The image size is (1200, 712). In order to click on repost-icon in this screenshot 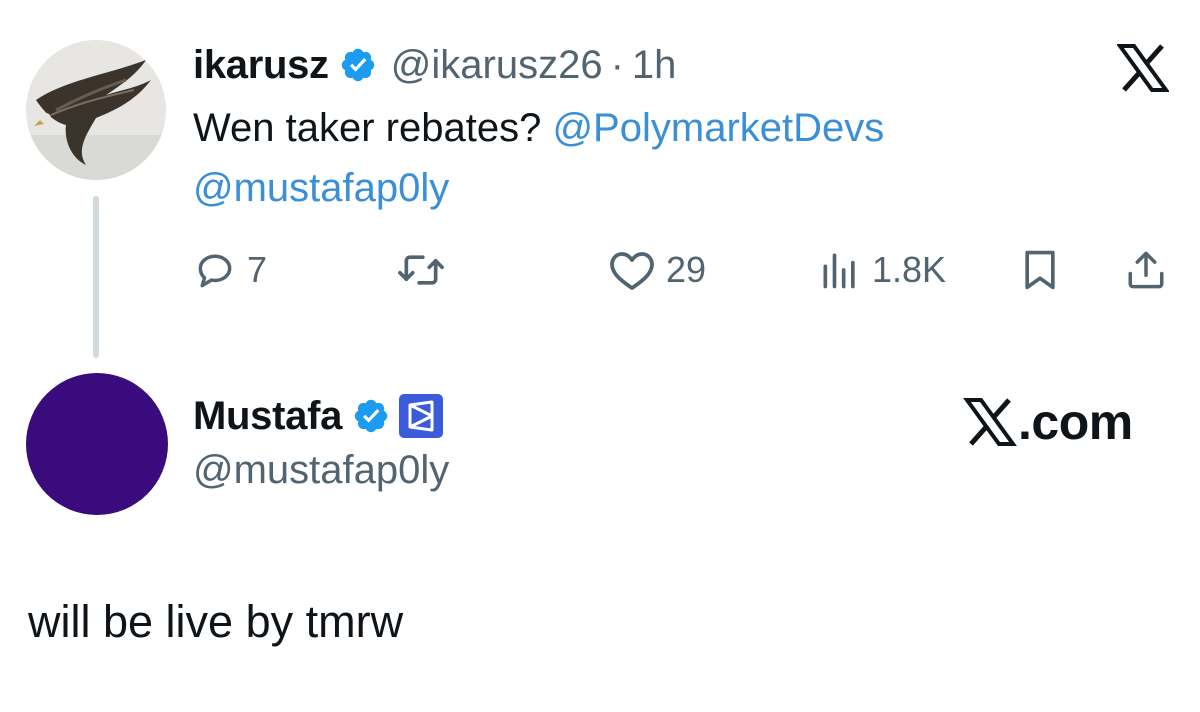, I will do `click(421, 270)`.